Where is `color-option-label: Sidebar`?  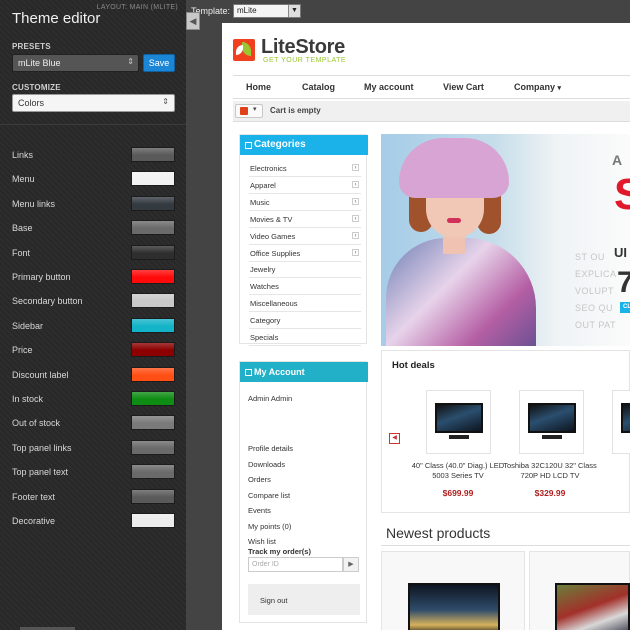 color-option-label: Sidebar is located at coordinates (28, 325).